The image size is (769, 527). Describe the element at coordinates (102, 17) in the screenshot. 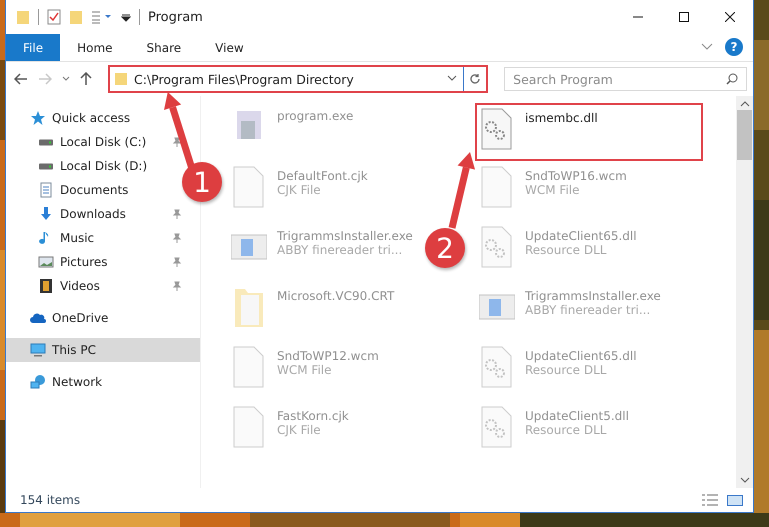

I see `view-menu-icon` at that location.